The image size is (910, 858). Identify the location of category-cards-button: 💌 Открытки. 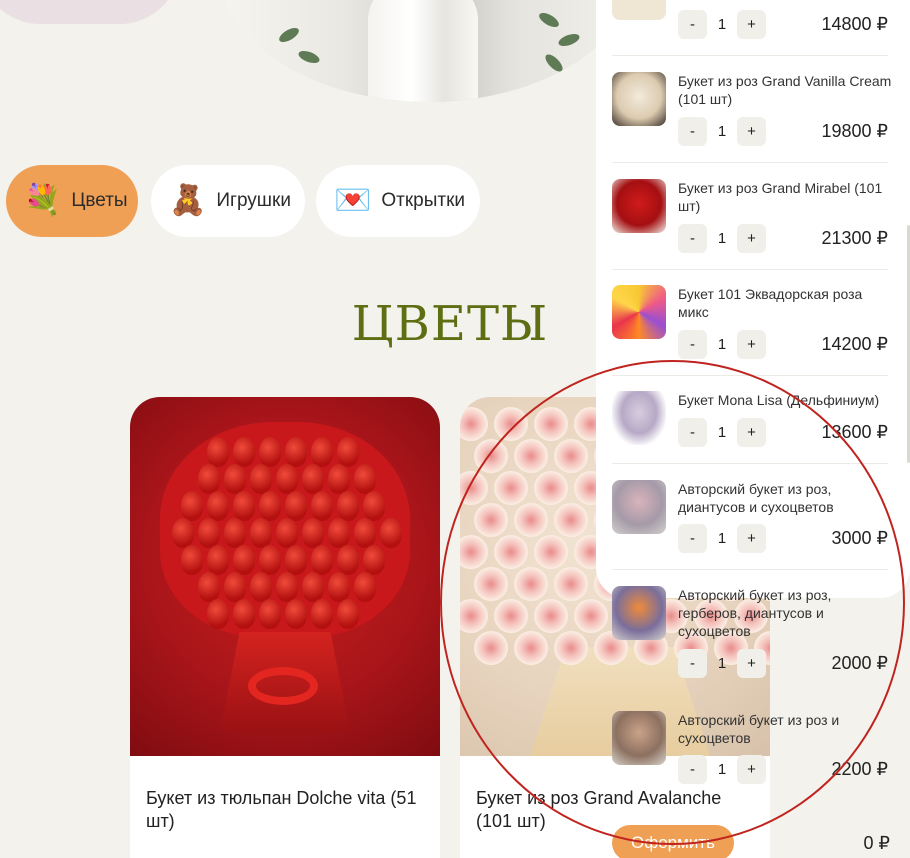
(398, 201).